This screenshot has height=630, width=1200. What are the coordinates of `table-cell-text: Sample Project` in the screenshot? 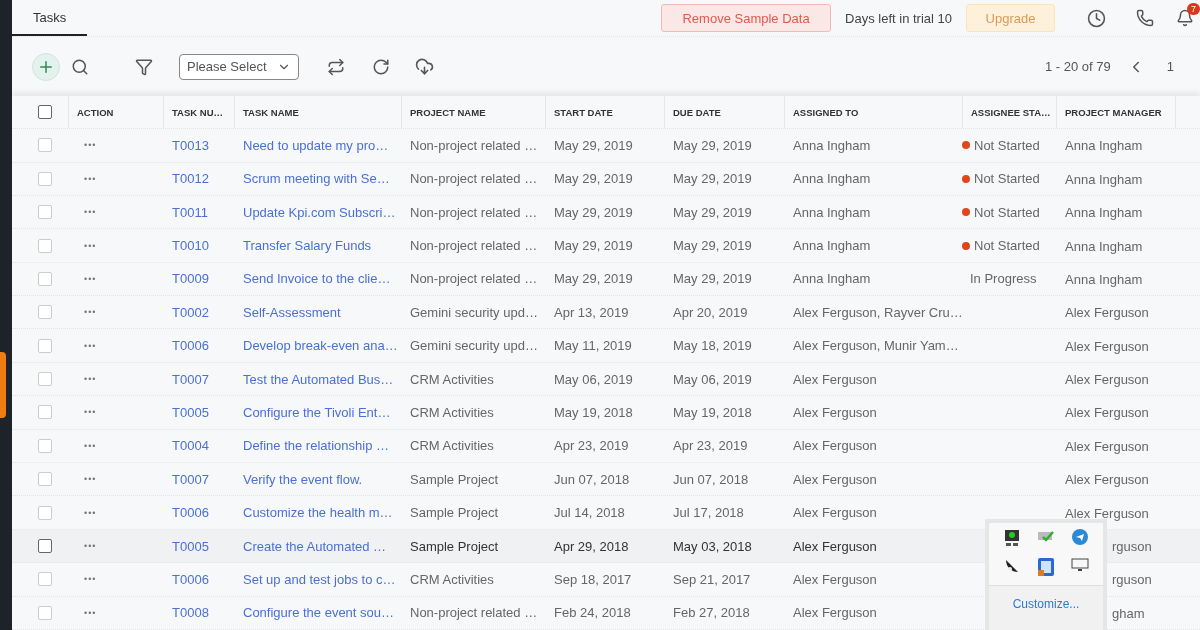 It's located at (454, 546).